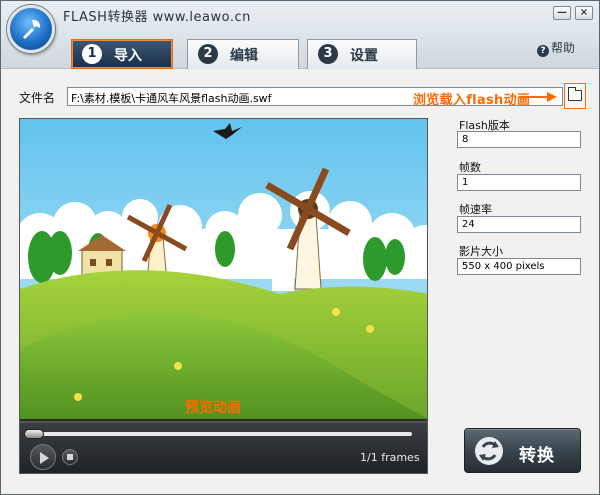 The image size is (600, 495). I want to click on flash-version-field: 8, so click(519, 139).